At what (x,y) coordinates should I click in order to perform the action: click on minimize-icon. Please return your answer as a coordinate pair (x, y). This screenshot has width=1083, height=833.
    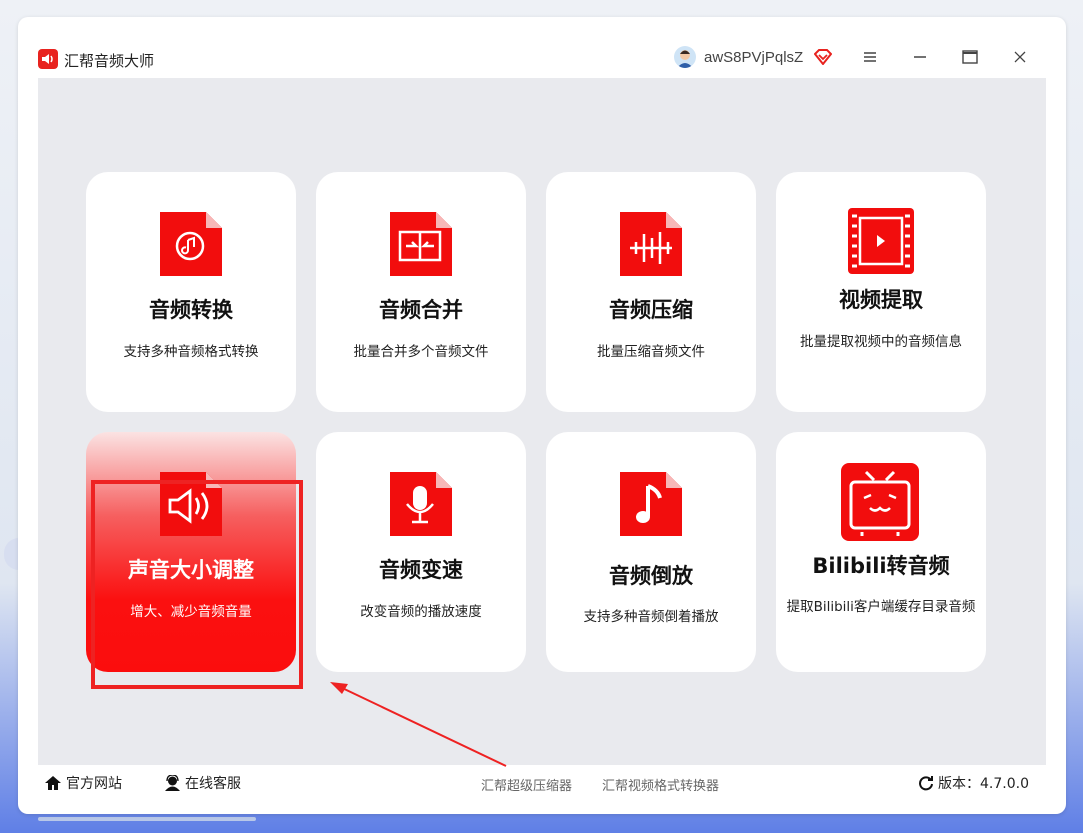
    Looking at the image, I should click on (920, 57).